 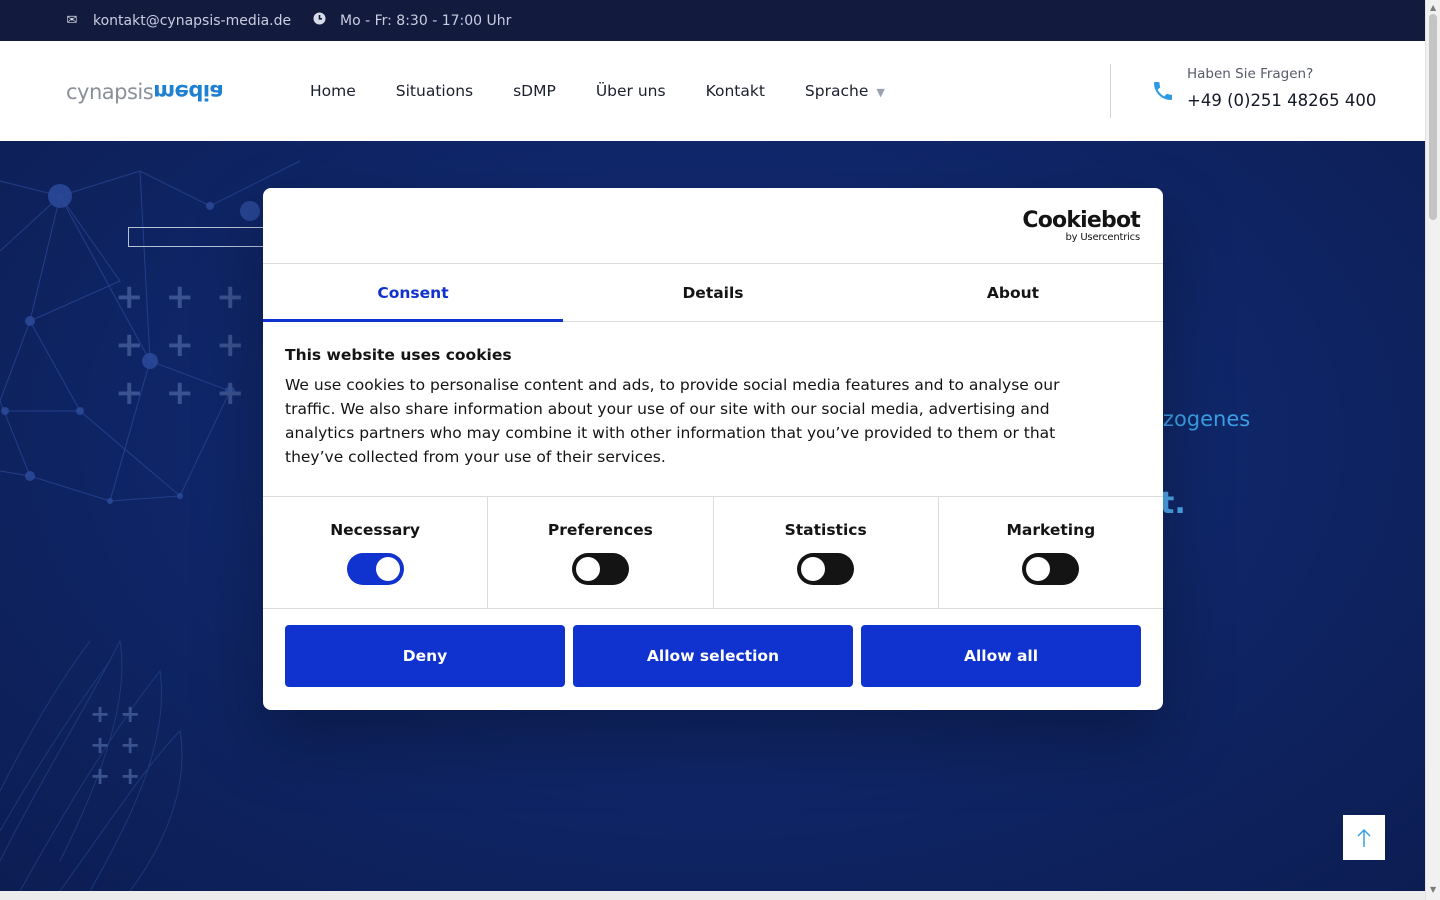 I want to click on nav-ueber-uns: Über uns, so click(x=631, y=91).